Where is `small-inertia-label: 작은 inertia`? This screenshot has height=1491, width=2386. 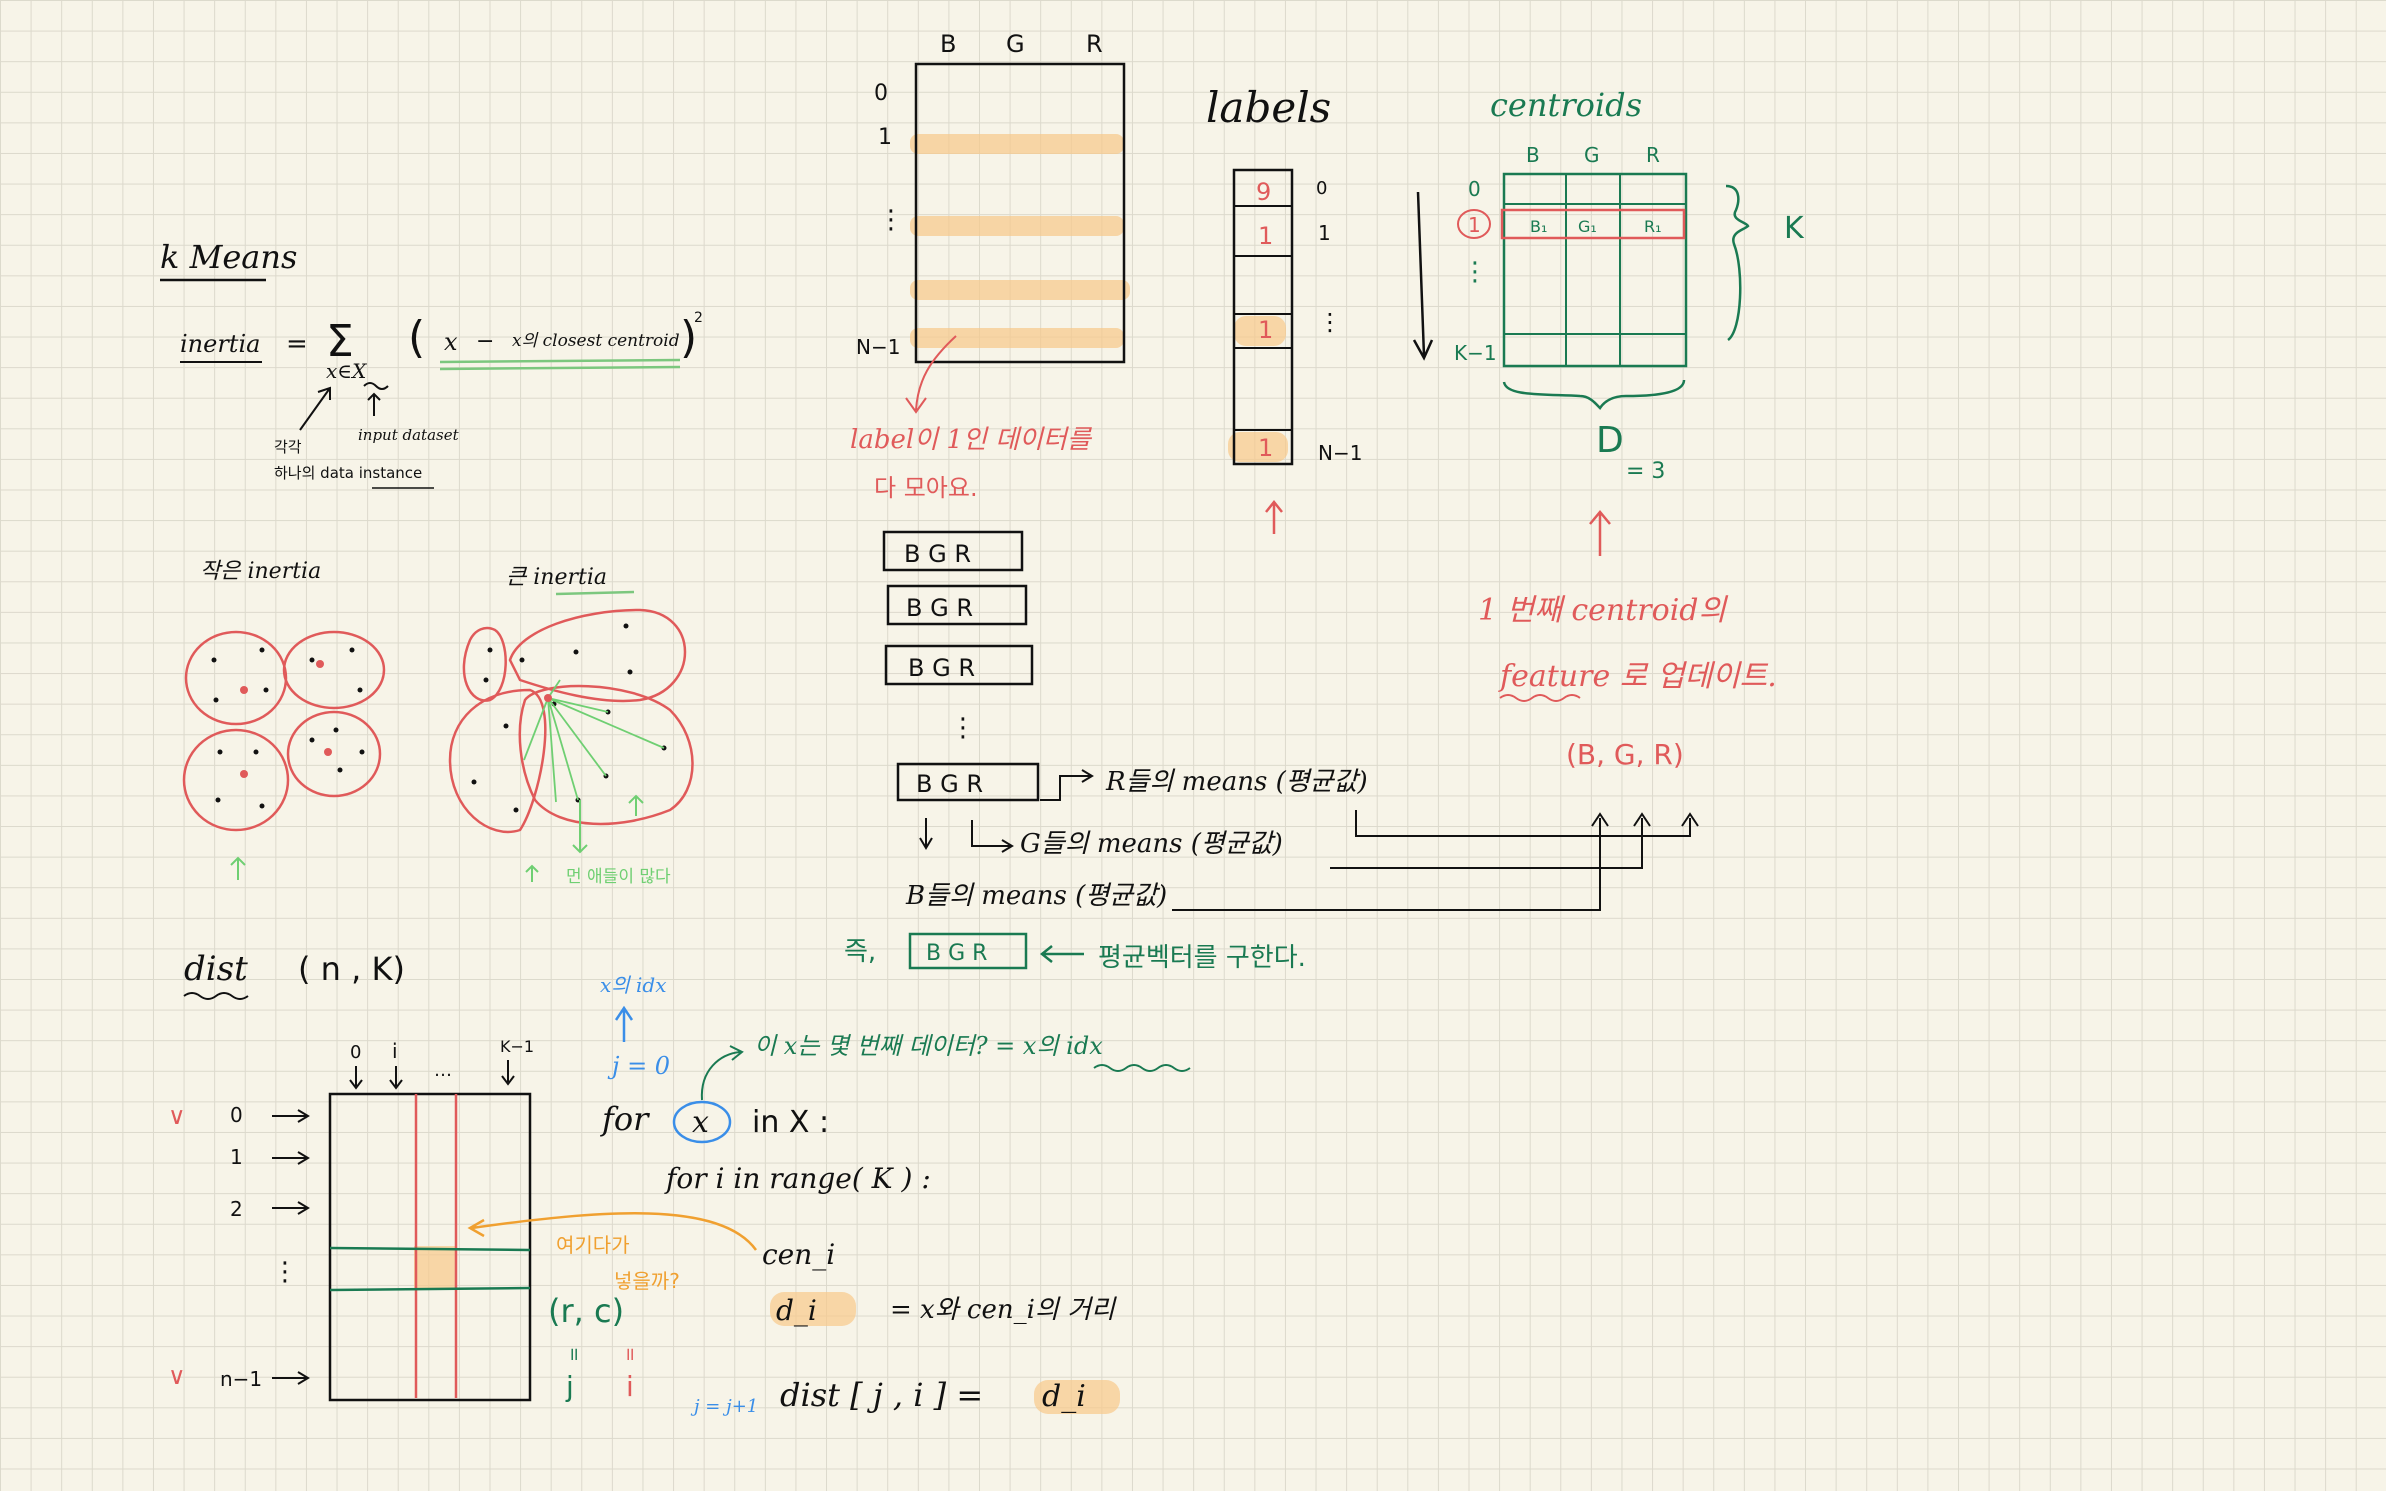
small-inertia-label: 작은 inertia is located at coordinates (260, 571).